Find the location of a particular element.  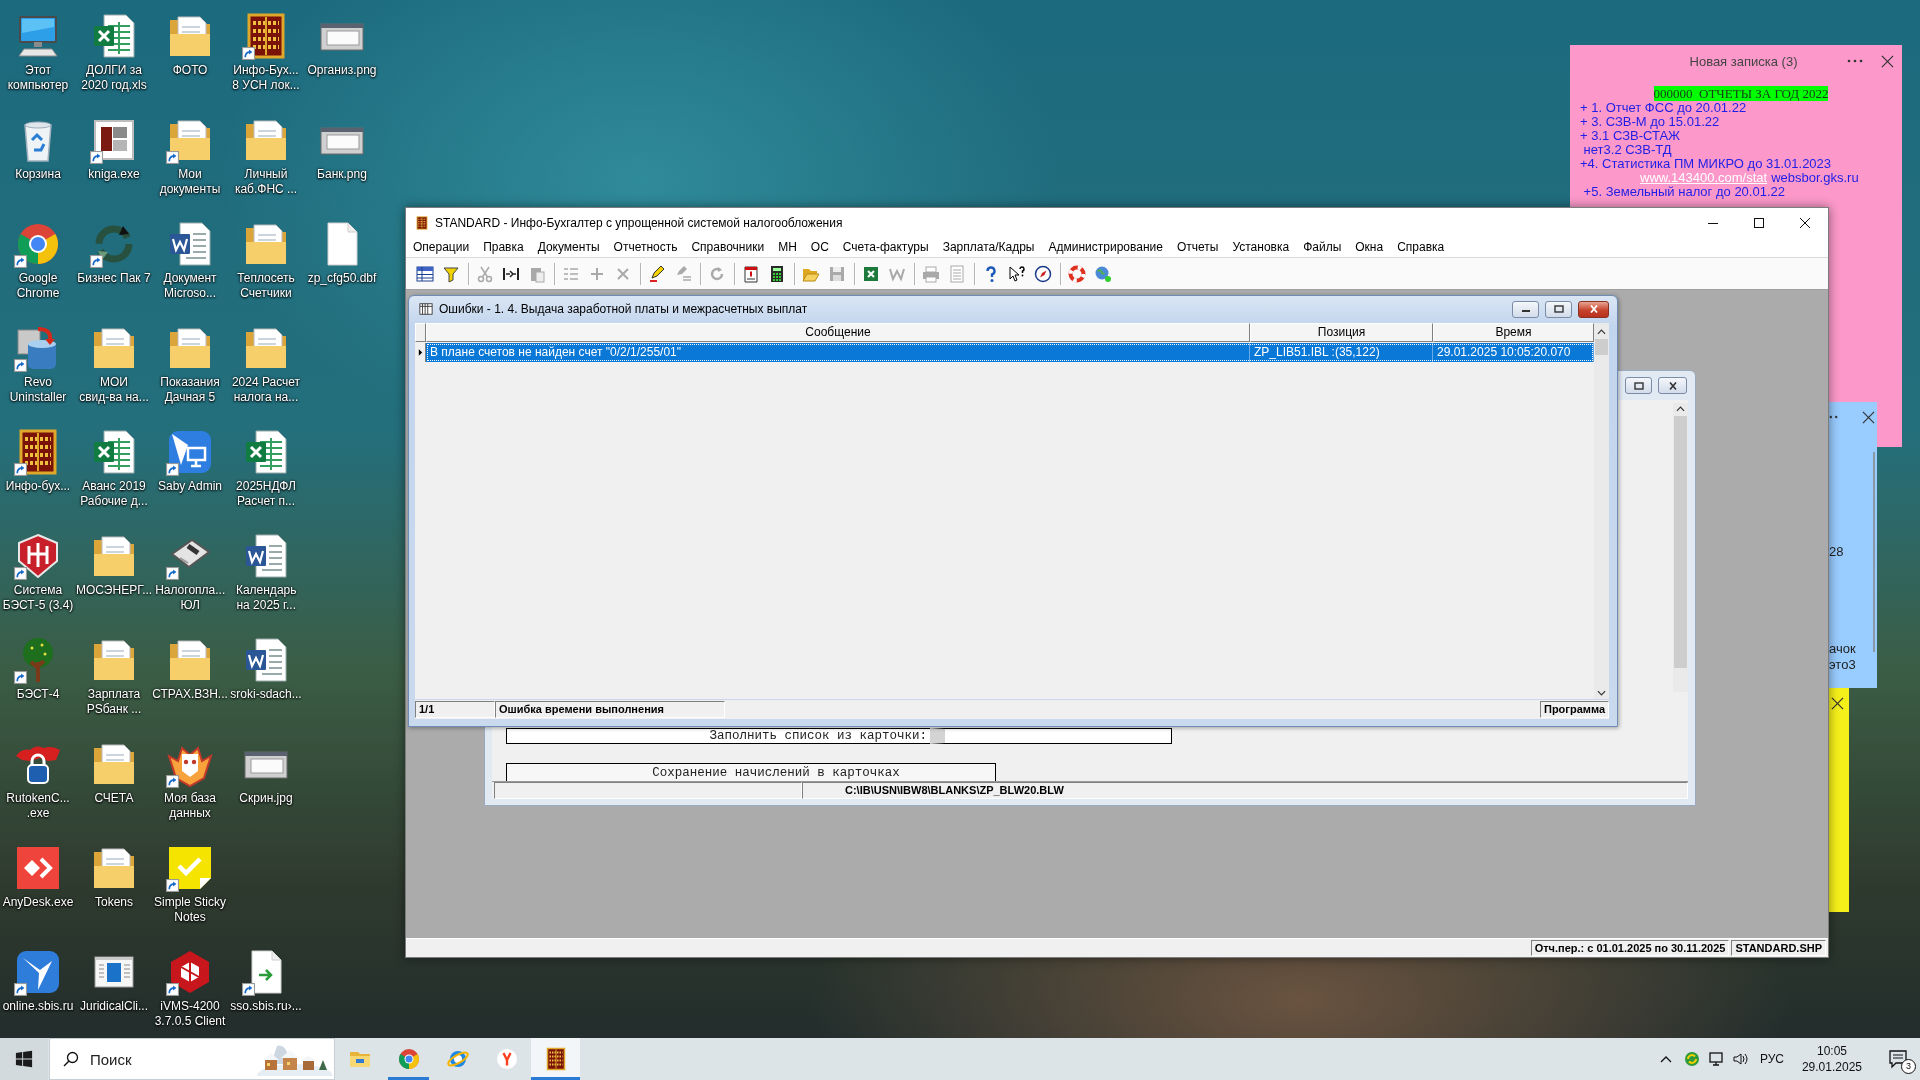

desktop-item: RutokenC... .exe is located at coordinates (38, 776).